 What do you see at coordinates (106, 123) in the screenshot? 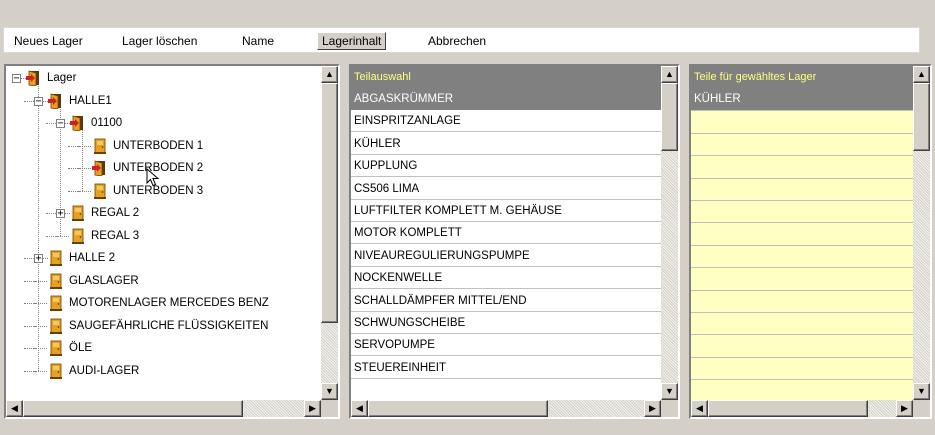
I see `tree-item-label: 01100` at bounding box center [106, 123].